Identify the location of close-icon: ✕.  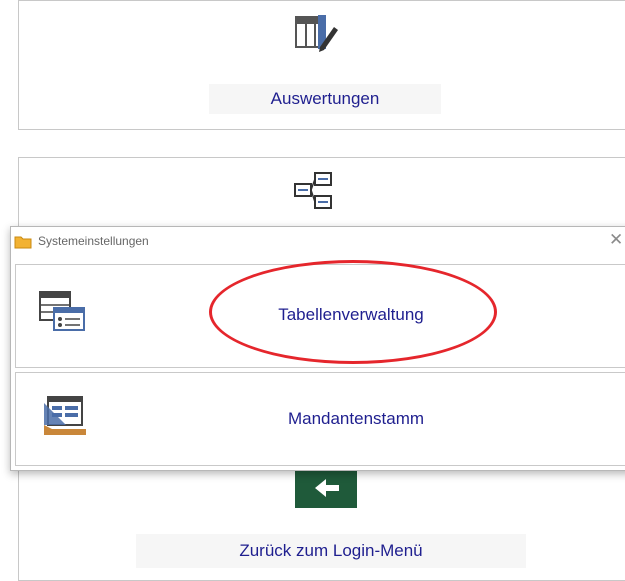
(616, 240).